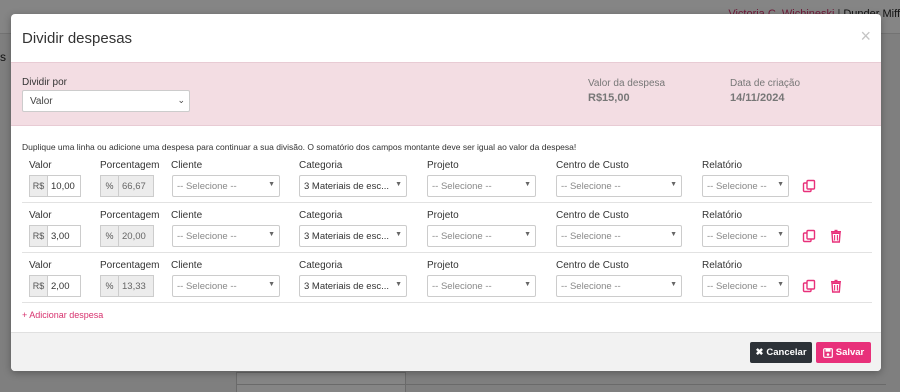 Image resolution: width=900 pixels, height=392 pixels. I want to click on percent-input: 20,00, so click(136, 236).